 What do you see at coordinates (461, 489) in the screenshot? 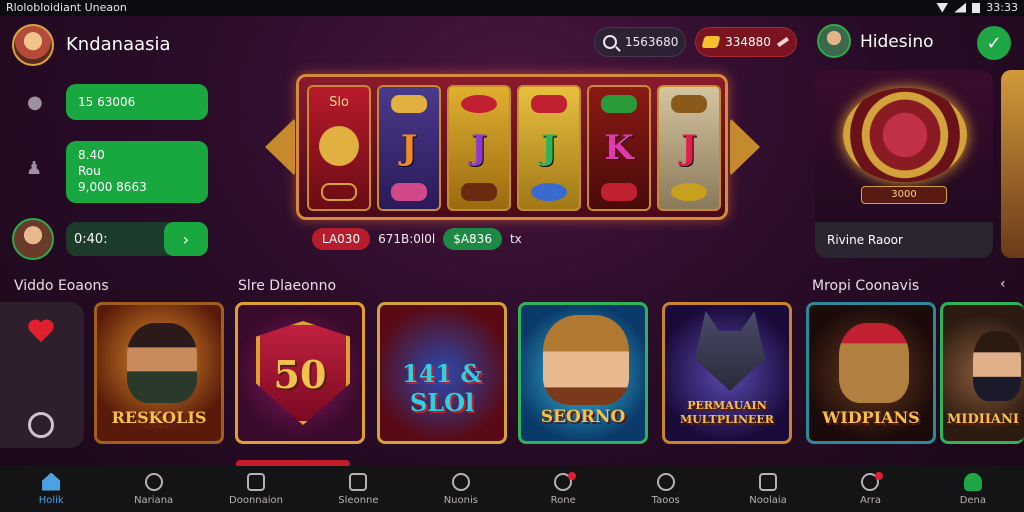
I see `nav-item-info: Nuonis` at bounding box center [461, 489].